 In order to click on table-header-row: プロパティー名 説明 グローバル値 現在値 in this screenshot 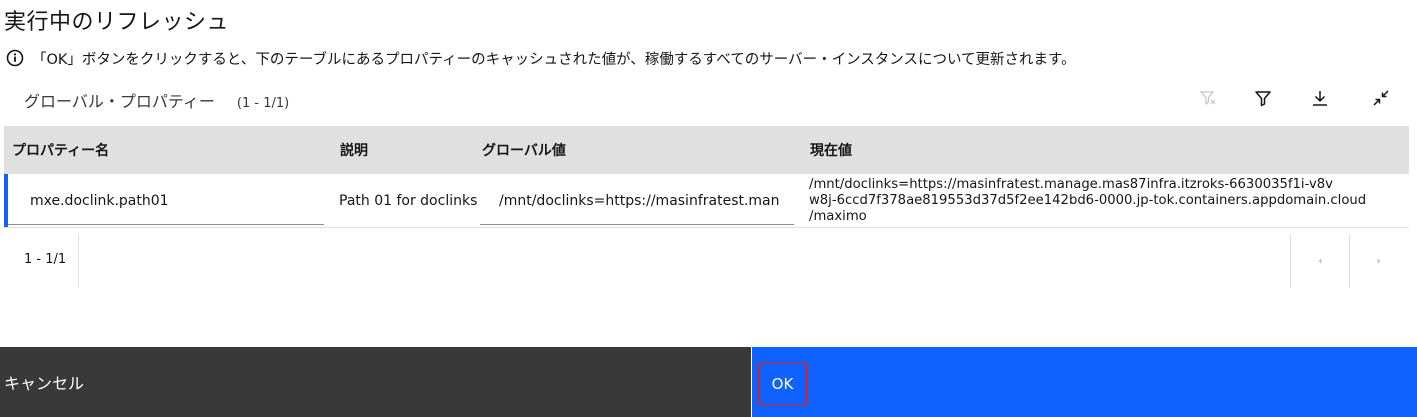, I will do `click(706, 150)`.